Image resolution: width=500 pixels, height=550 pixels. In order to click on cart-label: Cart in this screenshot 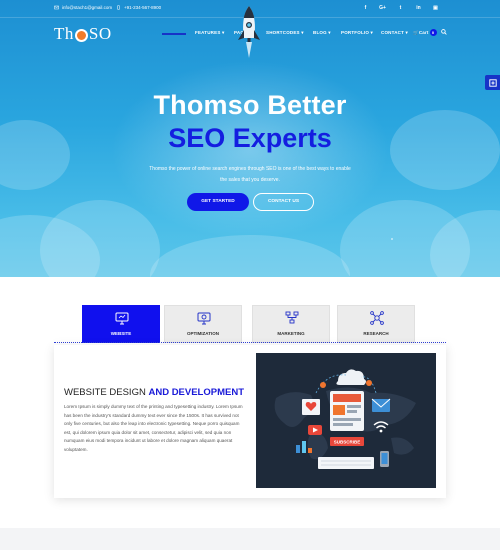, I will do `click(423, 32)`.